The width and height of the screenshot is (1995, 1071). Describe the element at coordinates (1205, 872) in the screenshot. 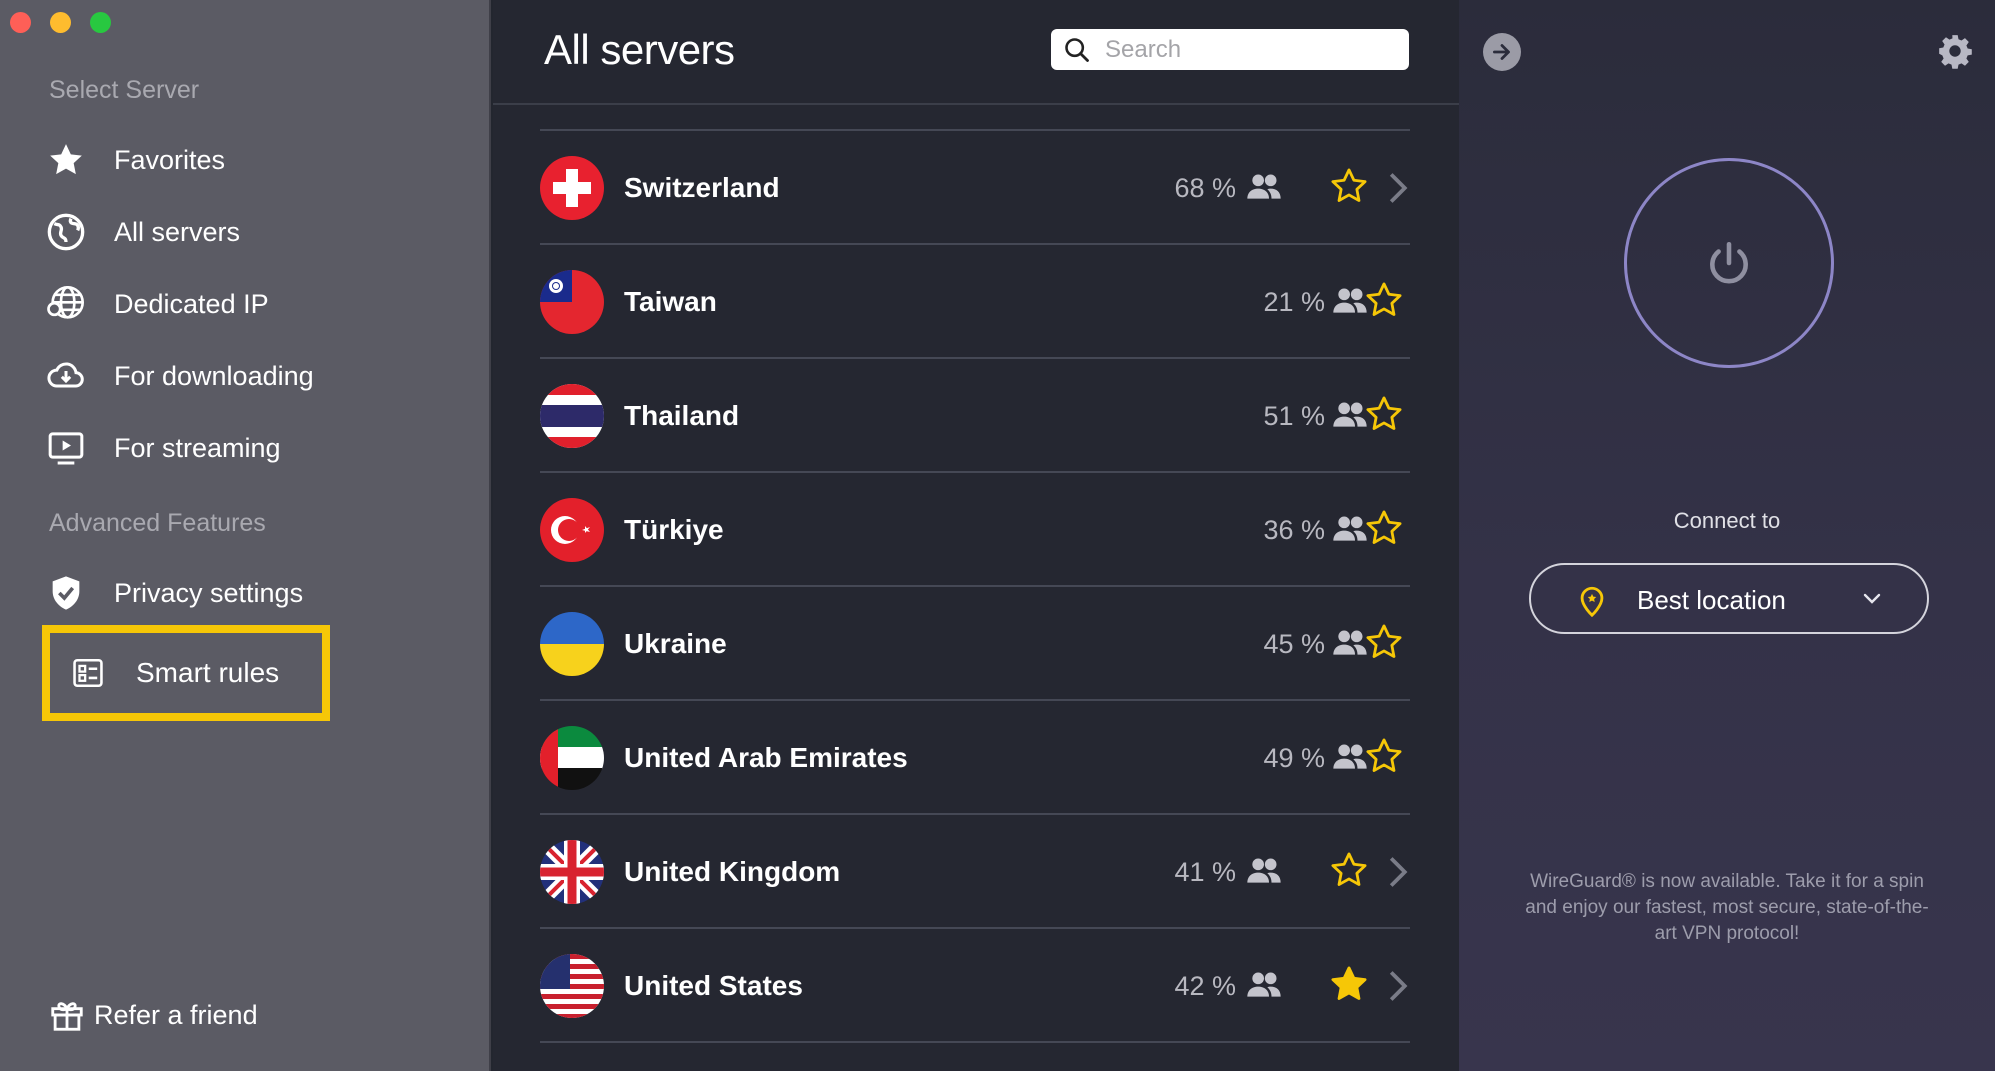

I see `server-load: 41 %` at that location.